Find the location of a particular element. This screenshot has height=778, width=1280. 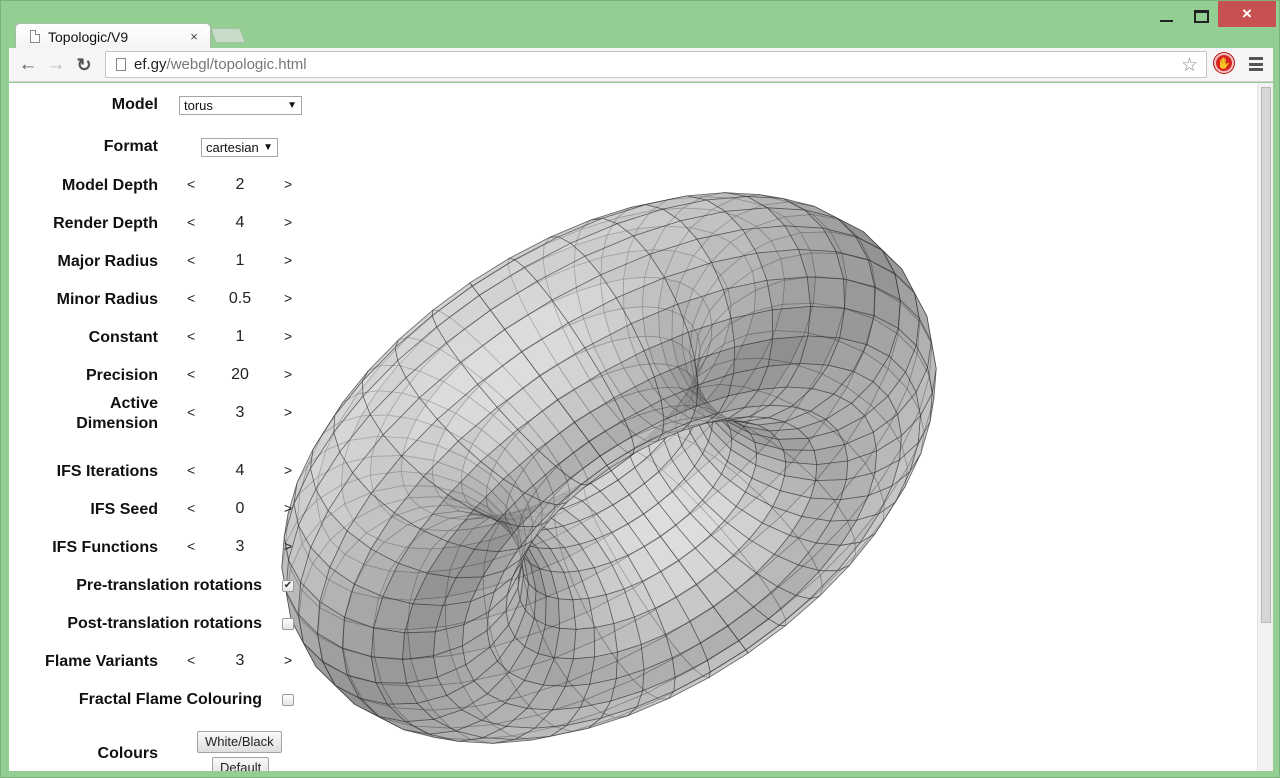

maximize-icon is located at coordinates (1201, 16).